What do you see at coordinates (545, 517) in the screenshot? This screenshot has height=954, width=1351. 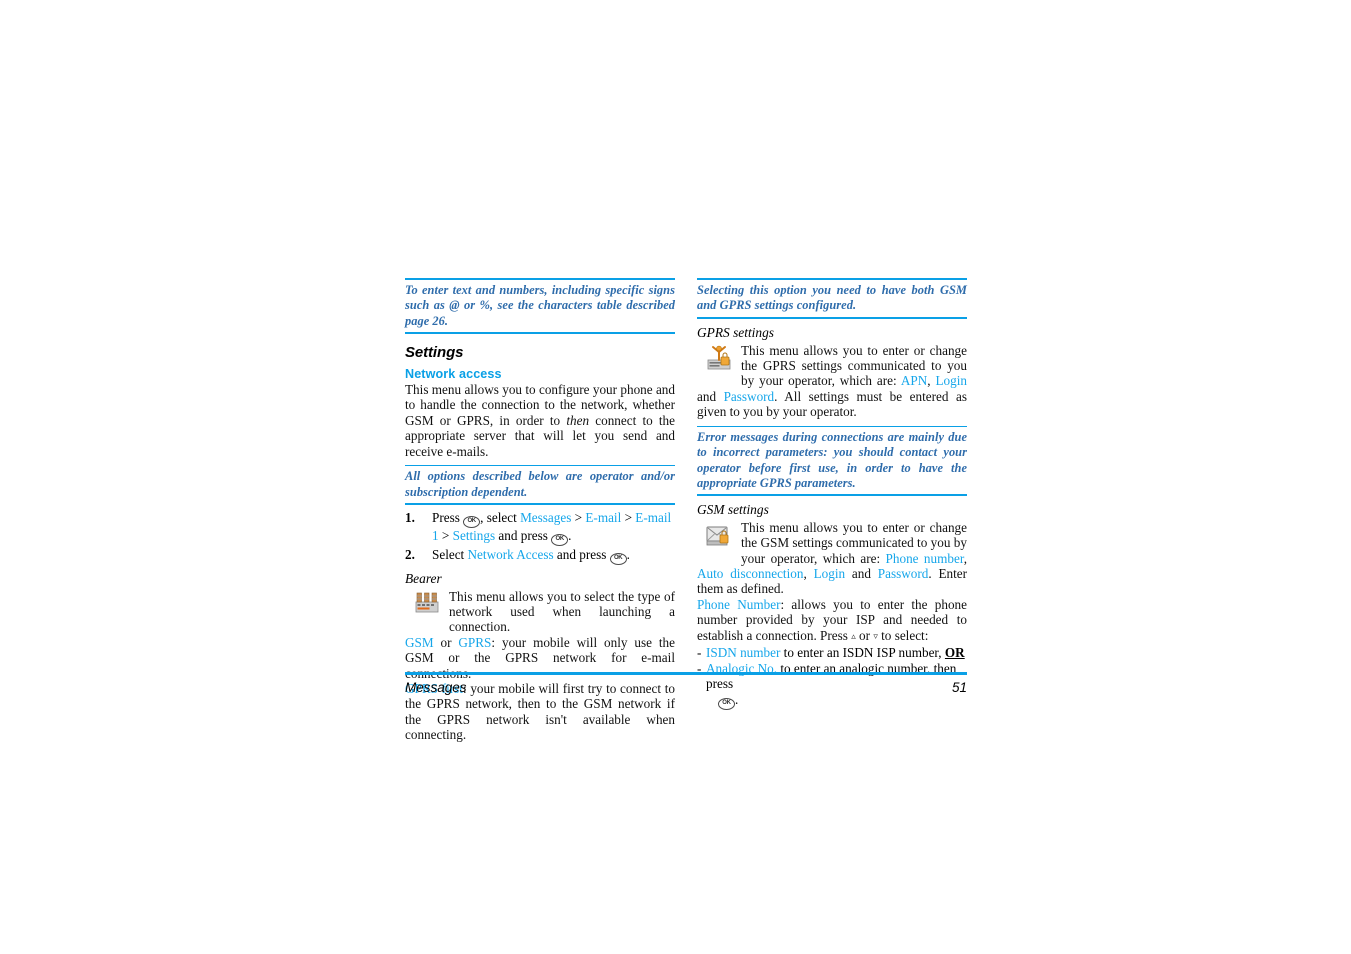 I see `link-messages: Messages` at bounding box center [545, 517].